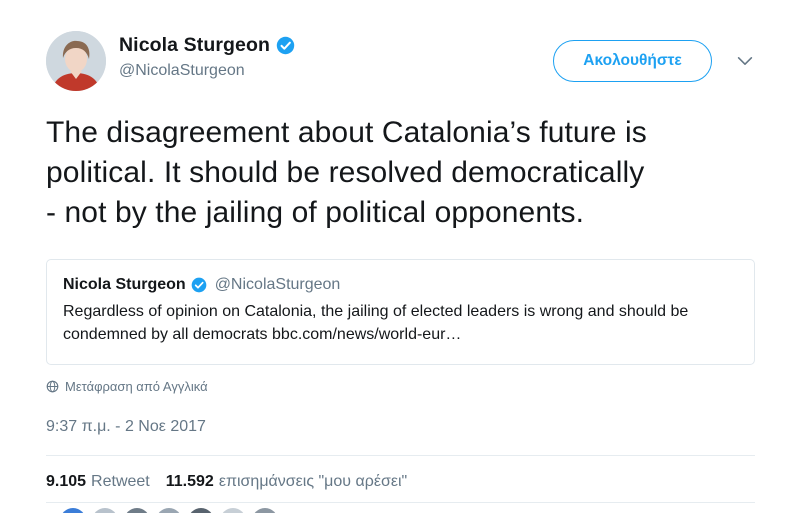 The image size is (800, 513). What do you see at coordinates (207, 71) in the screenshot?
I see `author-handle: @NicolaSturgeon` at bounding box center [207, 71].